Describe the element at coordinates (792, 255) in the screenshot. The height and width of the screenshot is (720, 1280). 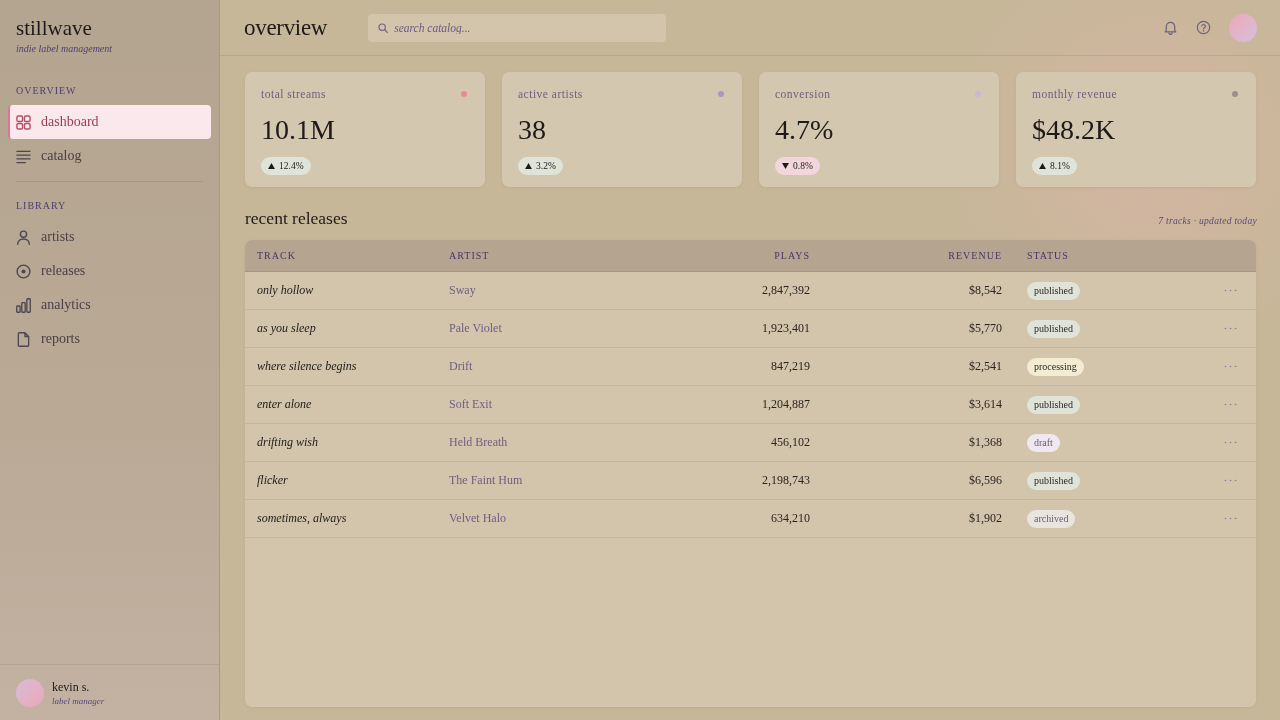
I see `column-header: PLAYS` at that location.